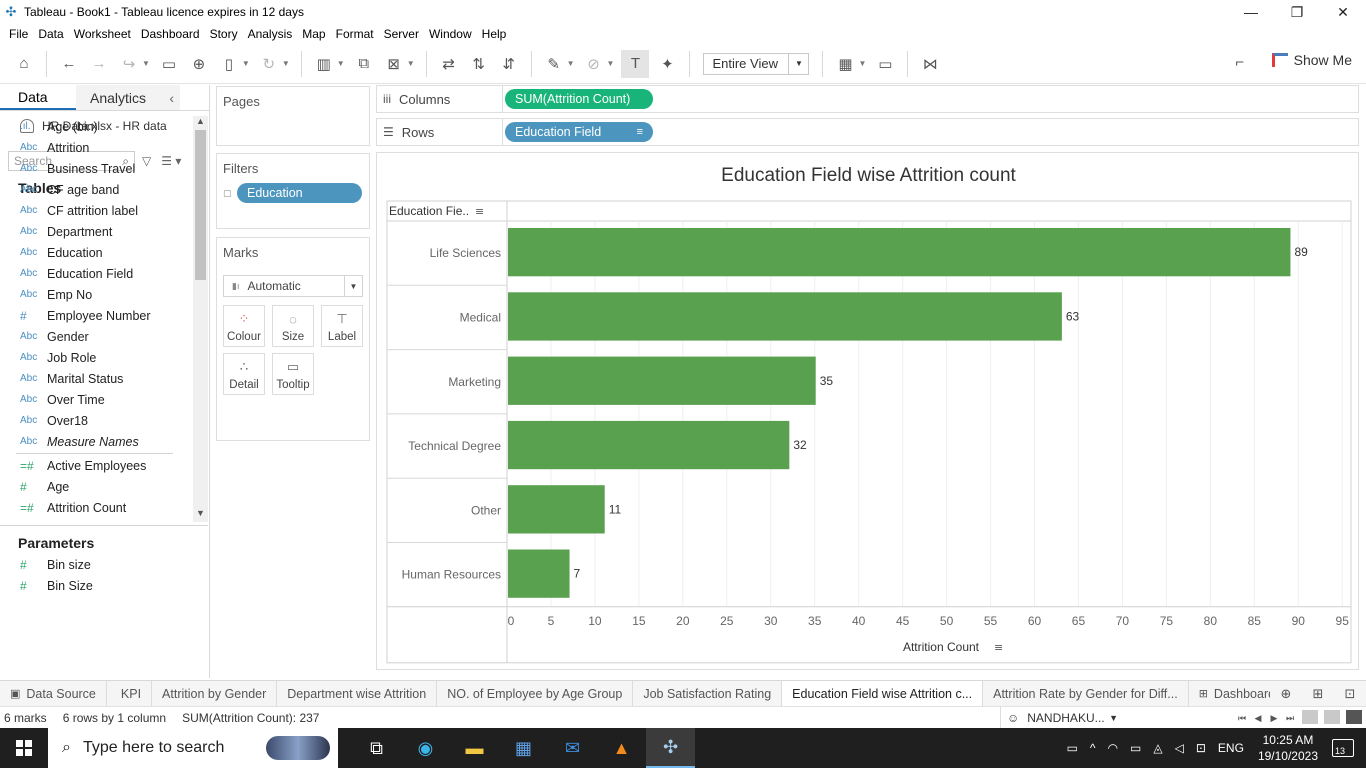 This screenshot has height=768, width=1366. I want to click on field-measure-names: Abc Measure Names, so click(96, 441).